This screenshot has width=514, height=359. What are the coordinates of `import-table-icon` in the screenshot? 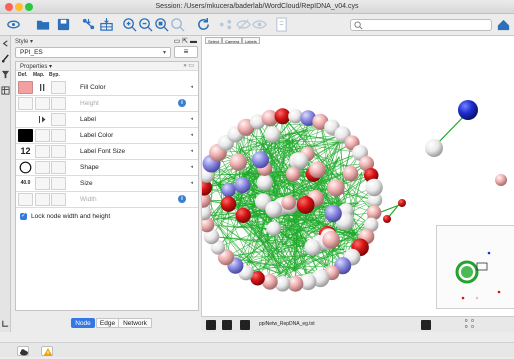 It's located at (106, 24).